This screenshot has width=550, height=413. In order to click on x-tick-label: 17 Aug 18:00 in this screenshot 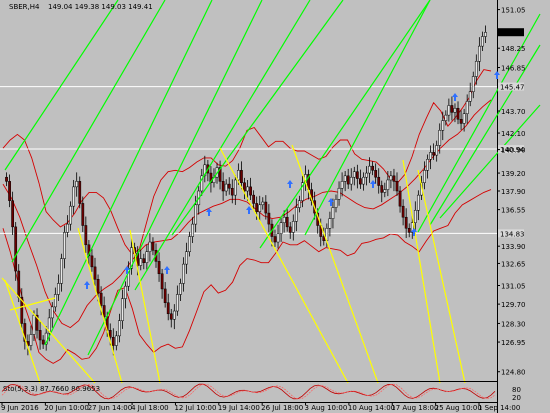, I will do `click(414, 408)`.